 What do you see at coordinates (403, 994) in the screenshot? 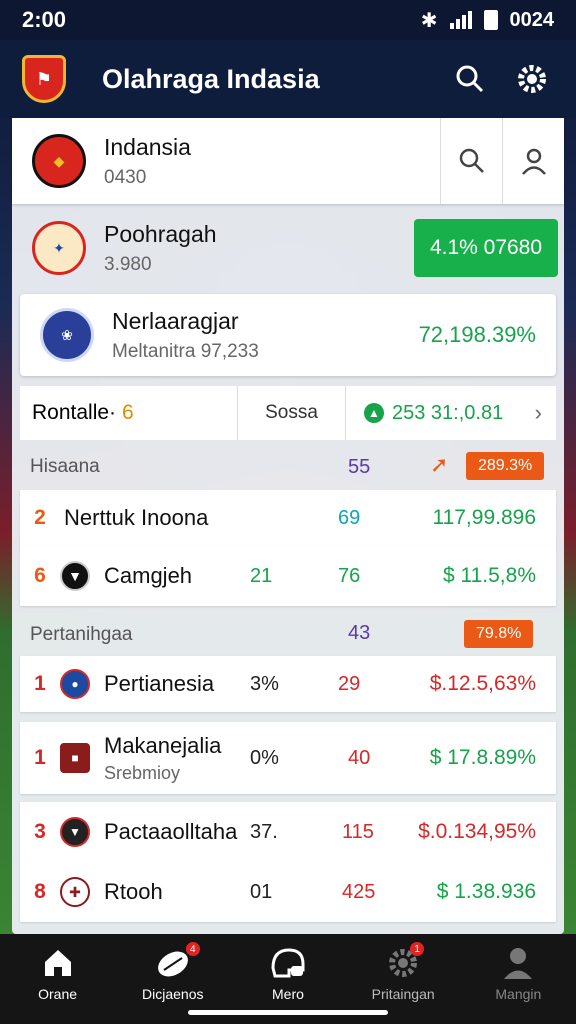
I see `nav-label: Pritaingan` at bounding box center [403, 994].